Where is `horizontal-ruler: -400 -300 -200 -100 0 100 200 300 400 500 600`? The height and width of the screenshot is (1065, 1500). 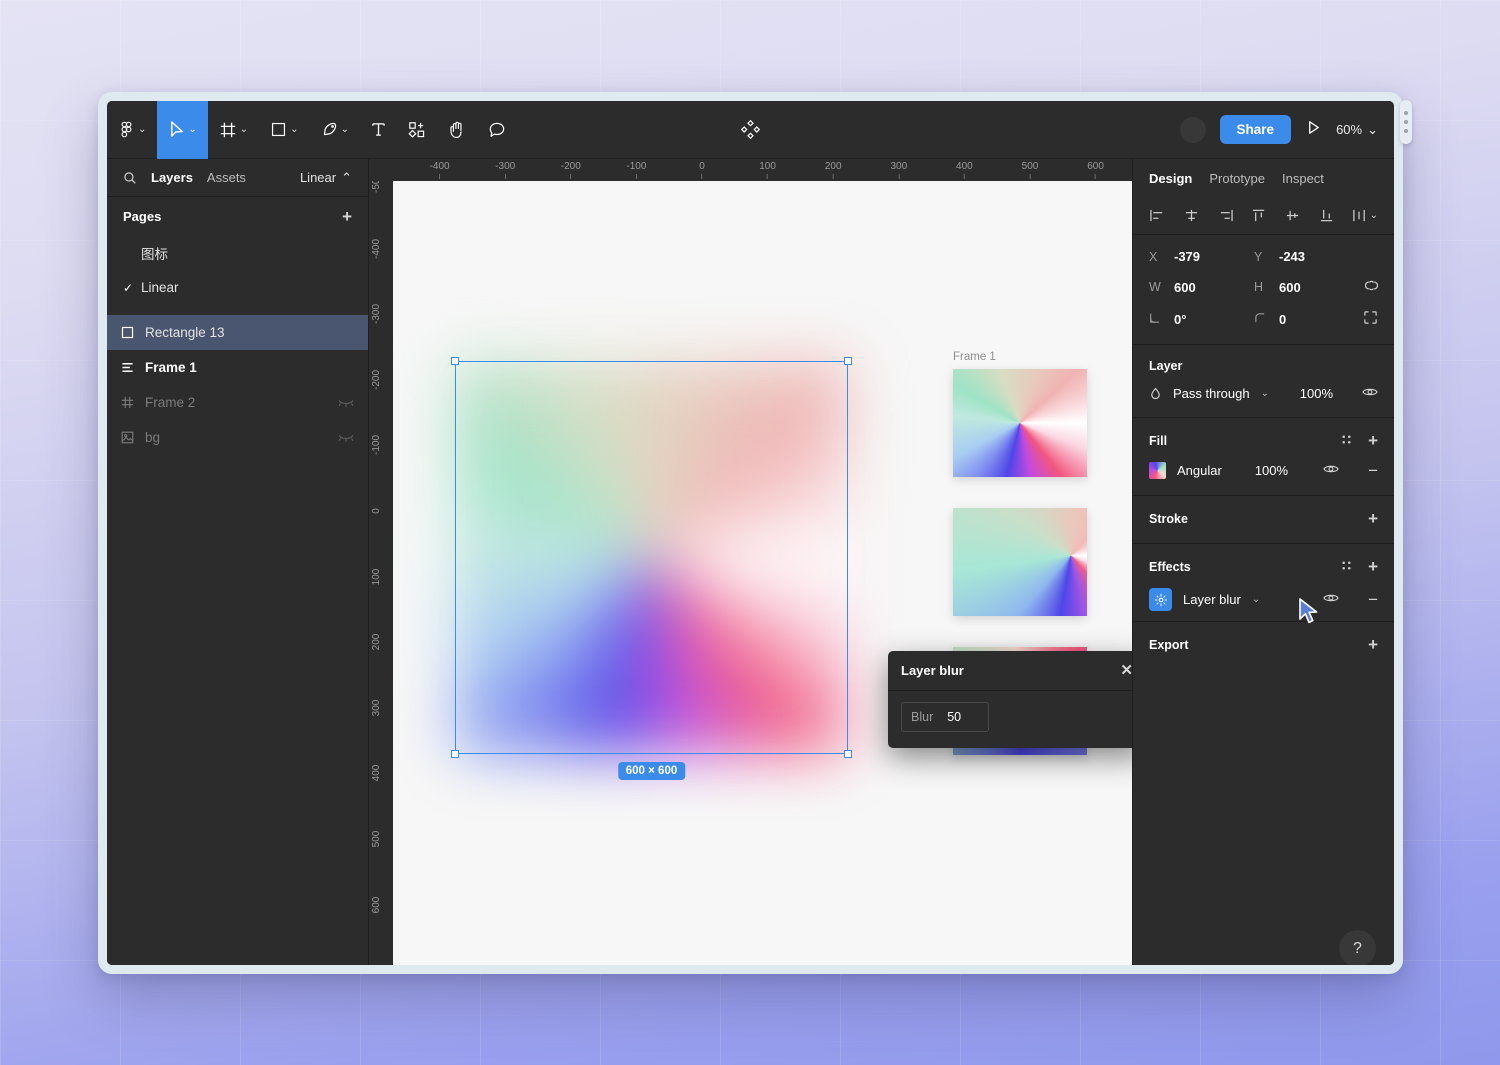 horizontal-ruler: -400 -300 -200 -100 0 100 200 300 400 500 600 is located at coordinates (762, 170).